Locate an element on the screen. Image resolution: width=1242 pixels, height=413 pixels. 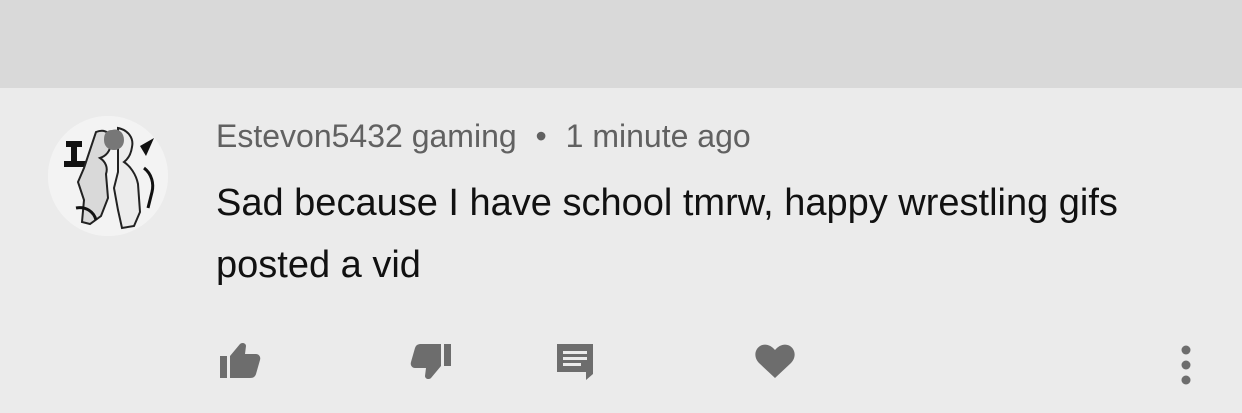
reply-button is located at coordinates (576, 361).